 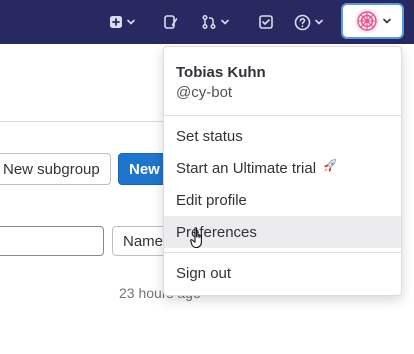 I want to click on menu-item-label: Sign out, so click(x=204, y=273).